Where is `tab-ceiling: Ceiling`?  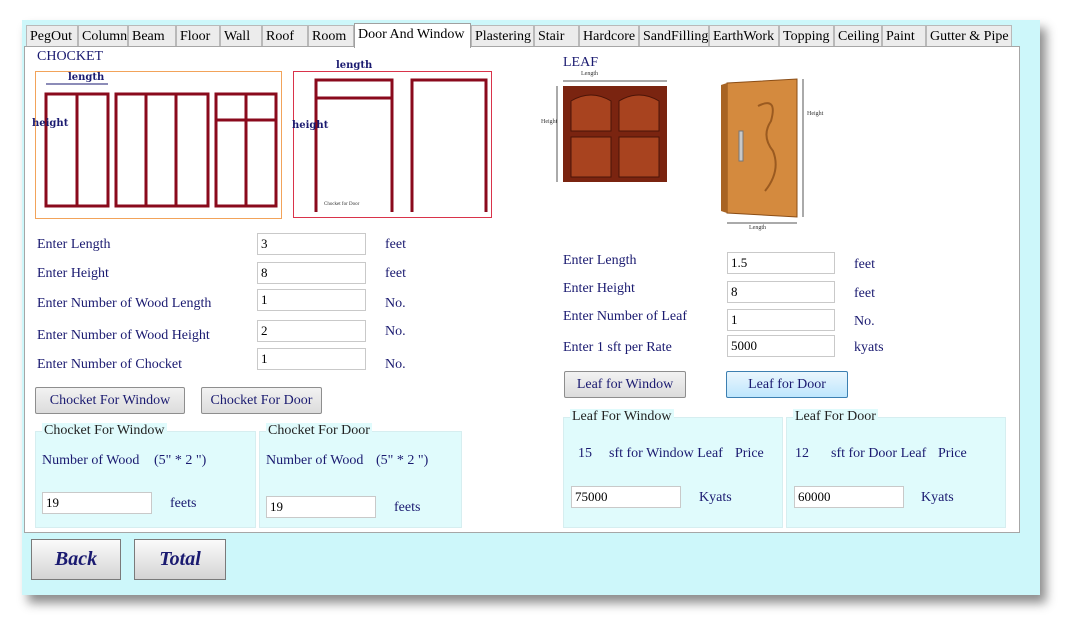 tab-ceiling: Ceiling is located at coordinates (858, 36).